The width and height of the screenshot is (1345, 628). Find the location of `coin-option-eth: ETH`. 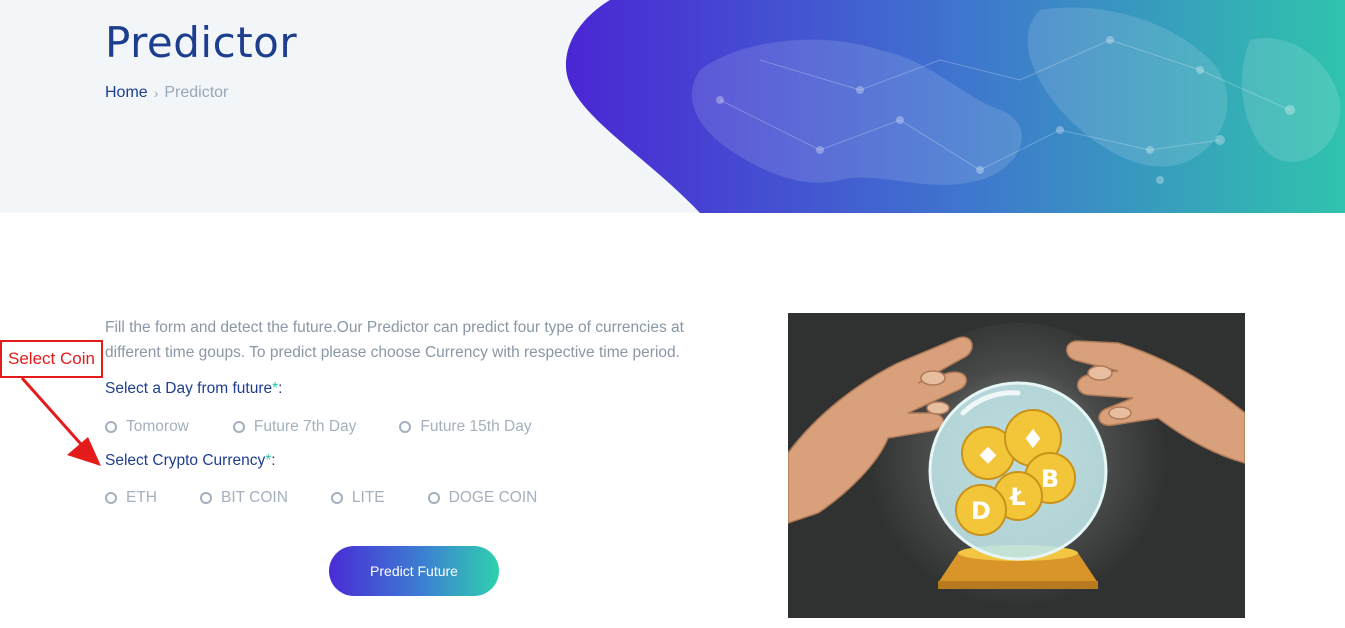

coin-option-eth: ETH is located at coordinates (131, 498).